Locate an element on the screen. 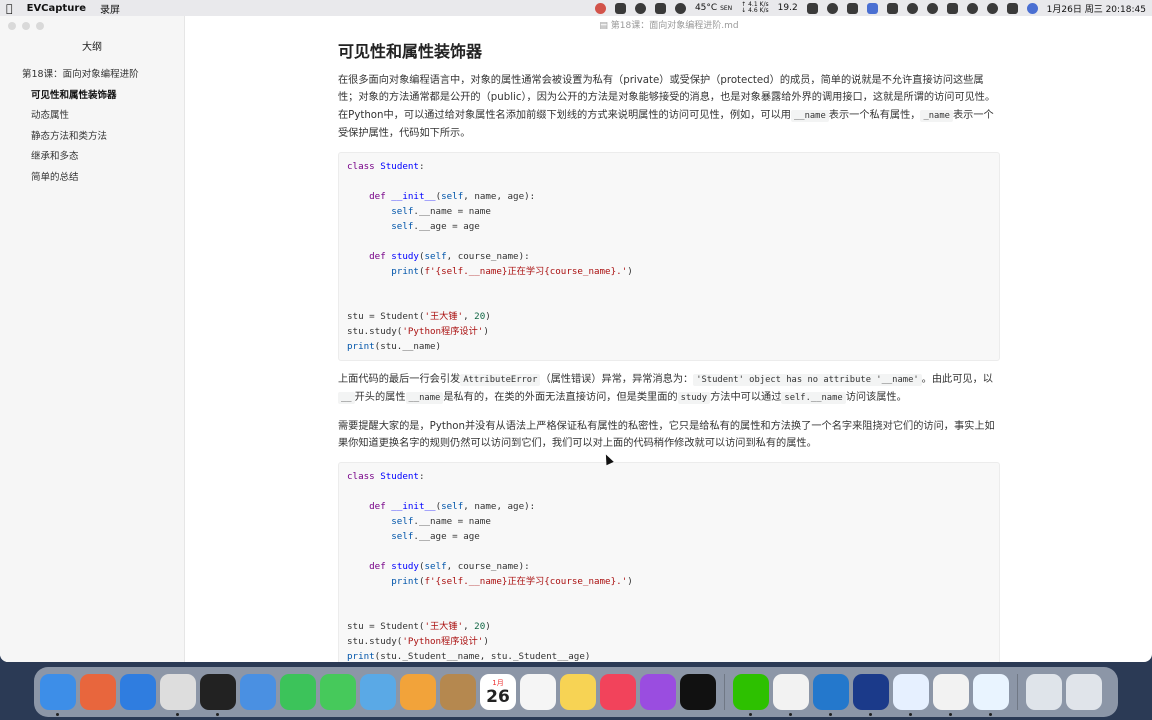  dock-calendar-icon: 1月 26 is located at coordinates (498, 692).